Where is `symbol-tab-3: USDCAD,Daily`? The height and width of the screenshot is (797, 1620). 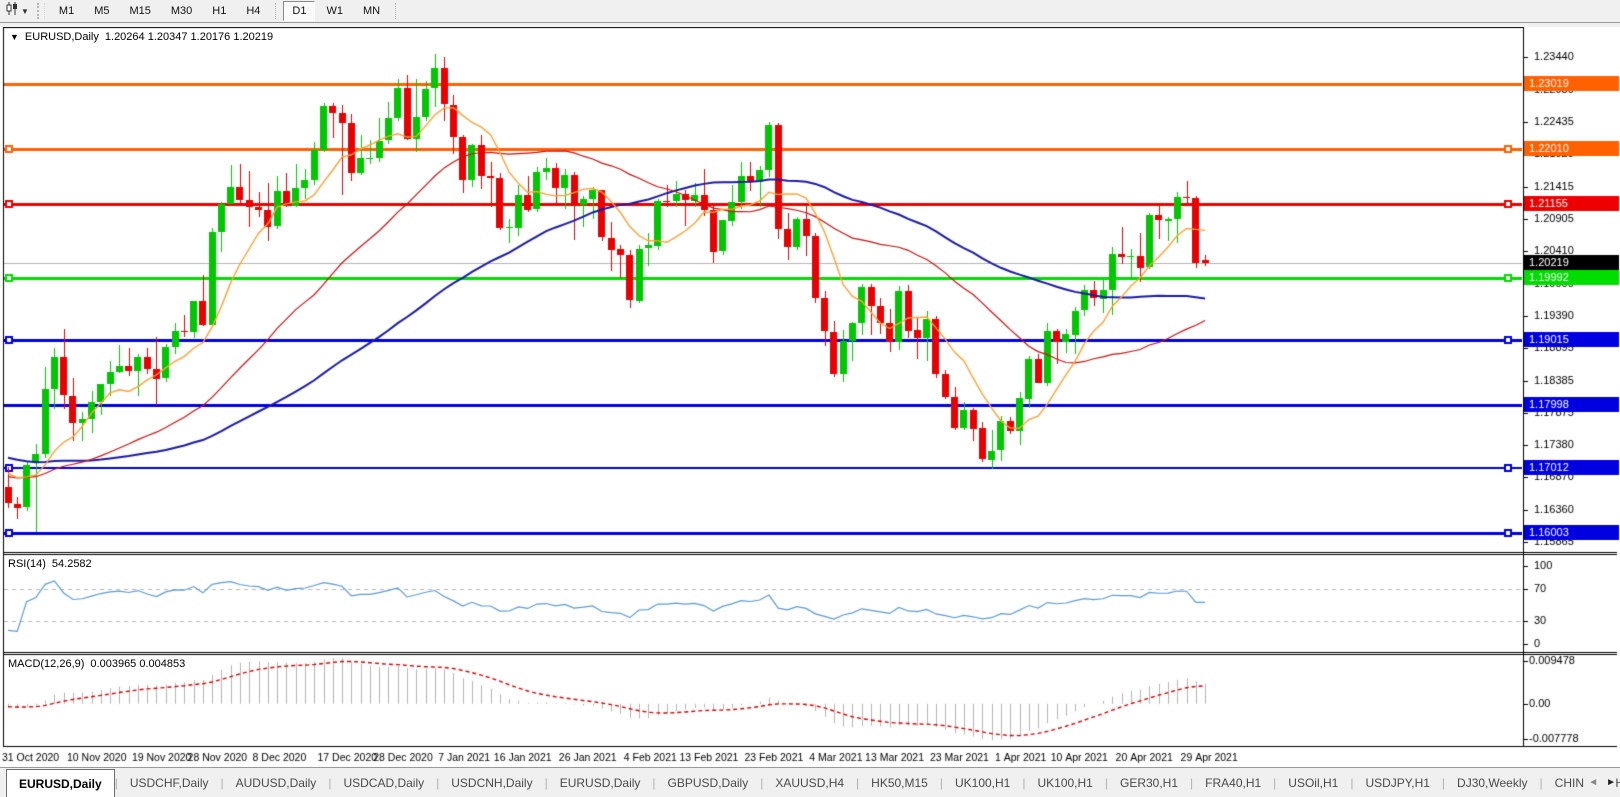
symbol-tab-3: USDCAD,Daily is located at coordinates (383, 782).